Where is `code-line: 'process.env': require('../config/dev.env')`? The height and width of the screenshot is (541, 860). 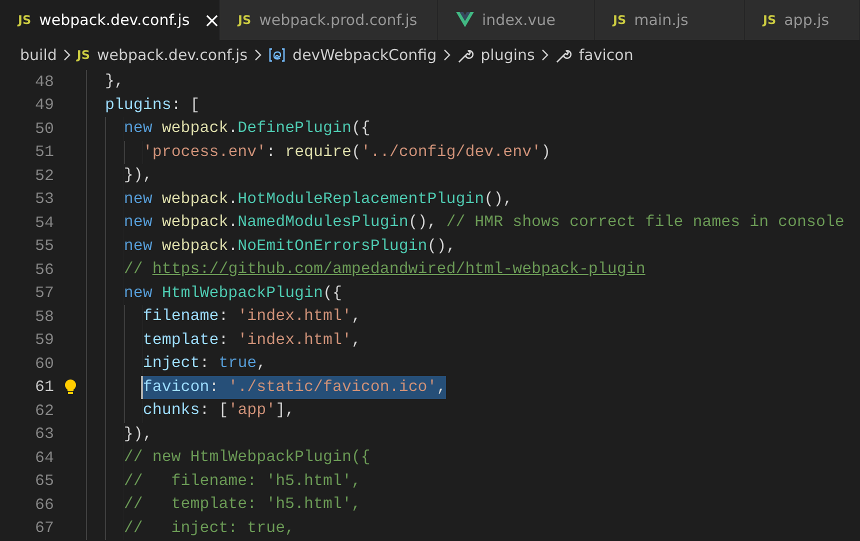 code-line: 'process.env': require('../config/dev.env') is located at coordinates (346, 152).